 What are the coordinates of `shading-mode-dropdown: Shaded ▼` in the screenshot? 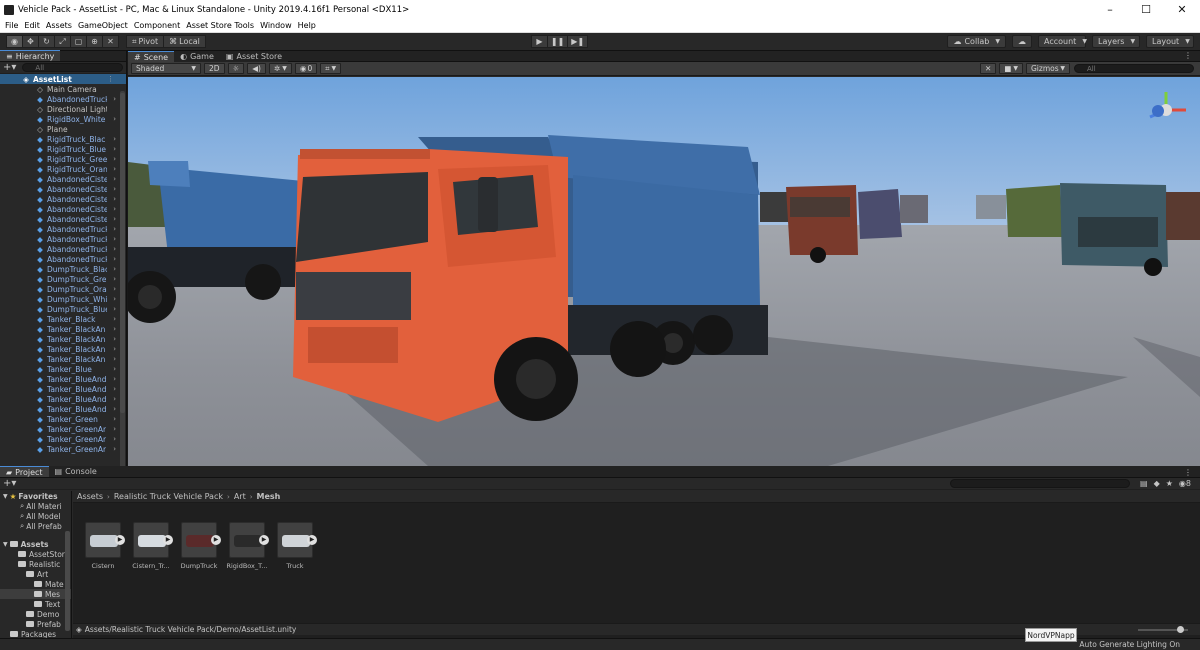 It's located at (166, 68).